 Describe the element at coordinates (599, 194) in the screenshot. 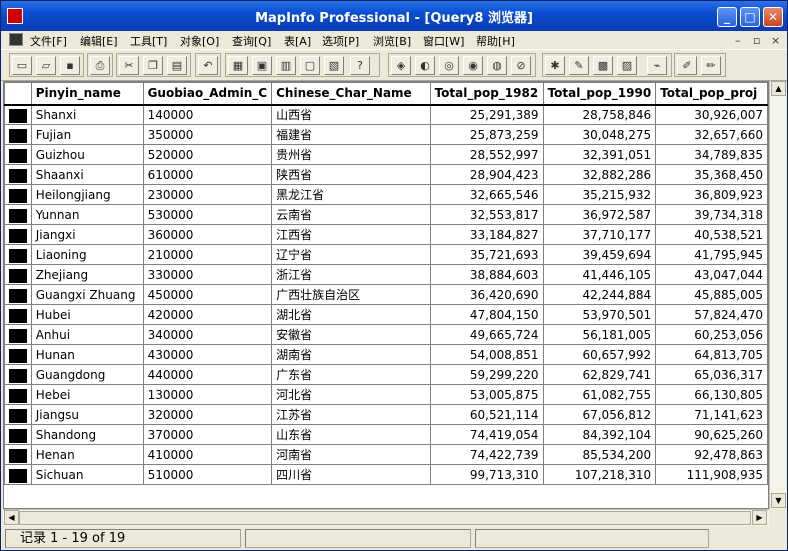

I see `table-cell: 35,215,932` at that location.